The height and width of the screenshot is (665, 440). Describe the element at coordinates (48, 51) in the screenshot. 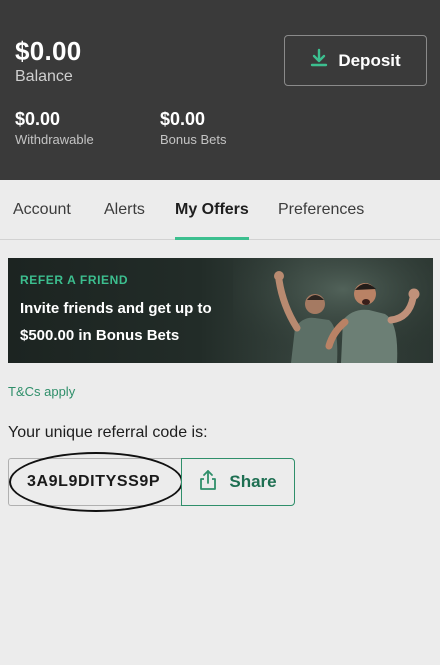

I see `balance-amount: $0.00` at that location.